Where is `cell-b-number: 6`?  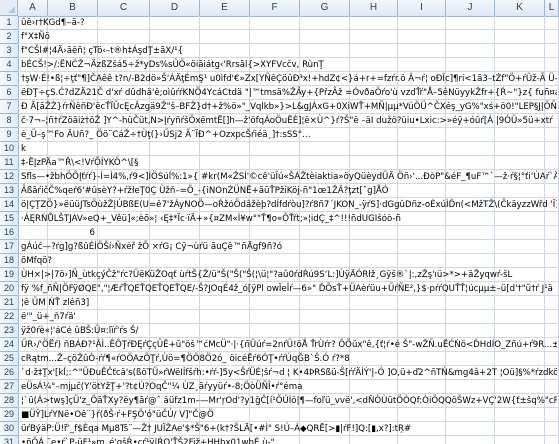
cell-b-number: 6 is located at coordinates (71, 233).